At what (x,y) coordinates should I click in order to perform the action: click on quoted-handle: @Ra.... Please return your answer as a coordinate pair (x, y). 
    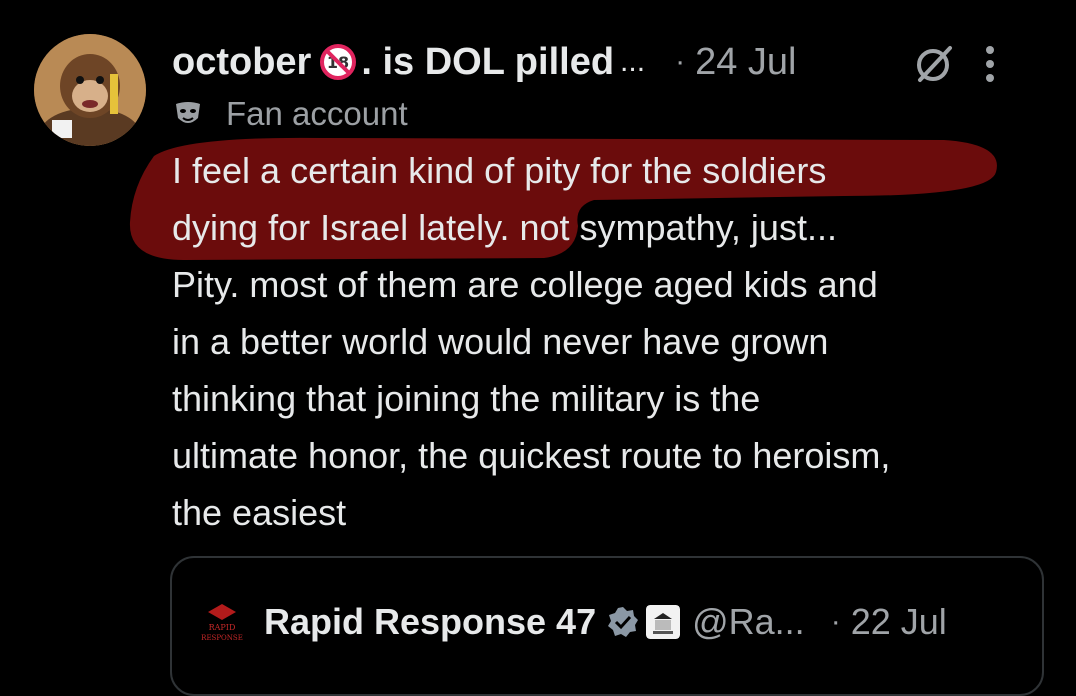
    Looking at the image, I should click on (748, 622).